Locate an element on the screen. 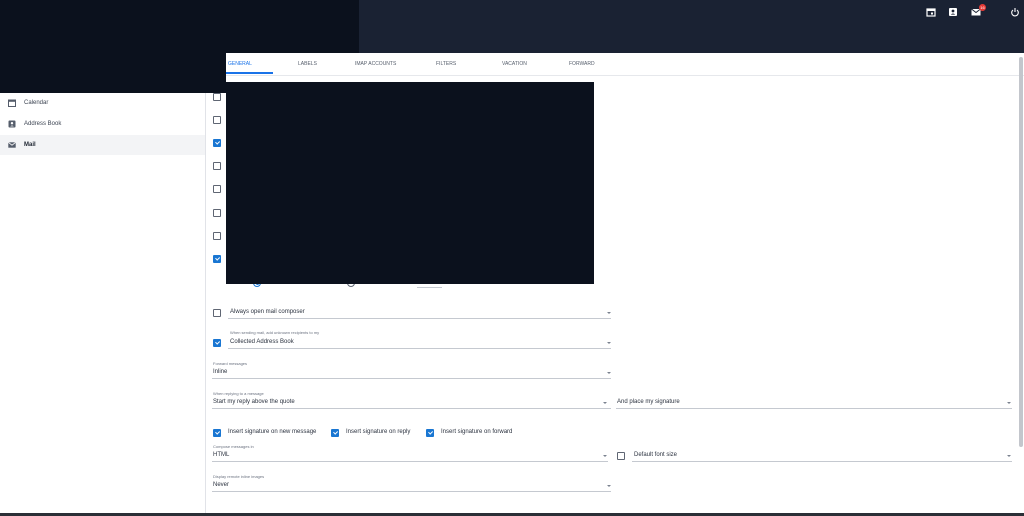 The width and height of the screenshot is (1024, 516). mail-icon is located at coordinates (12, 145).